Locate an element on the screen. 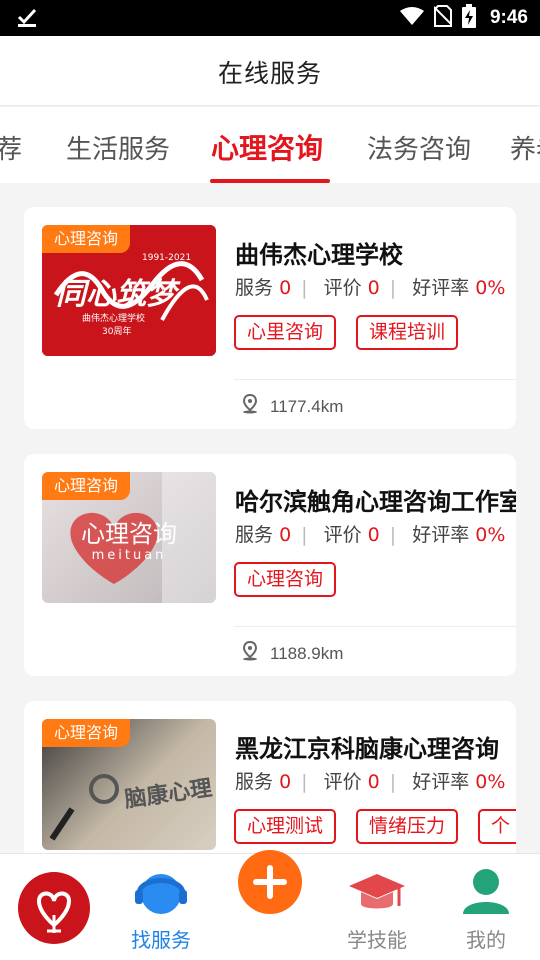 Image resolution: width=540 pixels, height=960 pixels. app-logo-icon is located at coordinates (54, 908).